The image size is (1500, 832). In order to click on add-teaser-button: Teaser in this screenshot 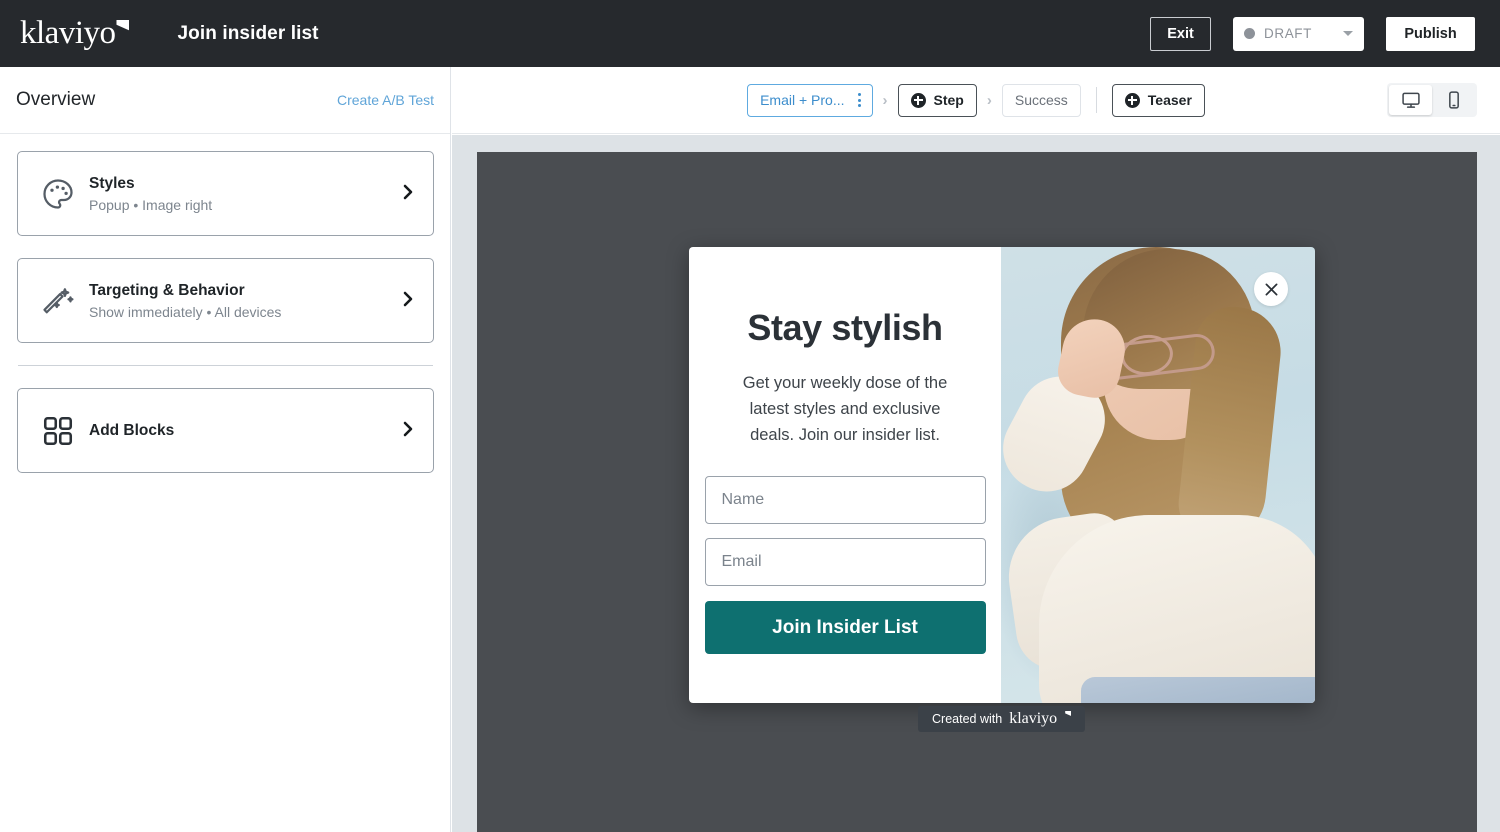, I will do `click(1158, 100)`.